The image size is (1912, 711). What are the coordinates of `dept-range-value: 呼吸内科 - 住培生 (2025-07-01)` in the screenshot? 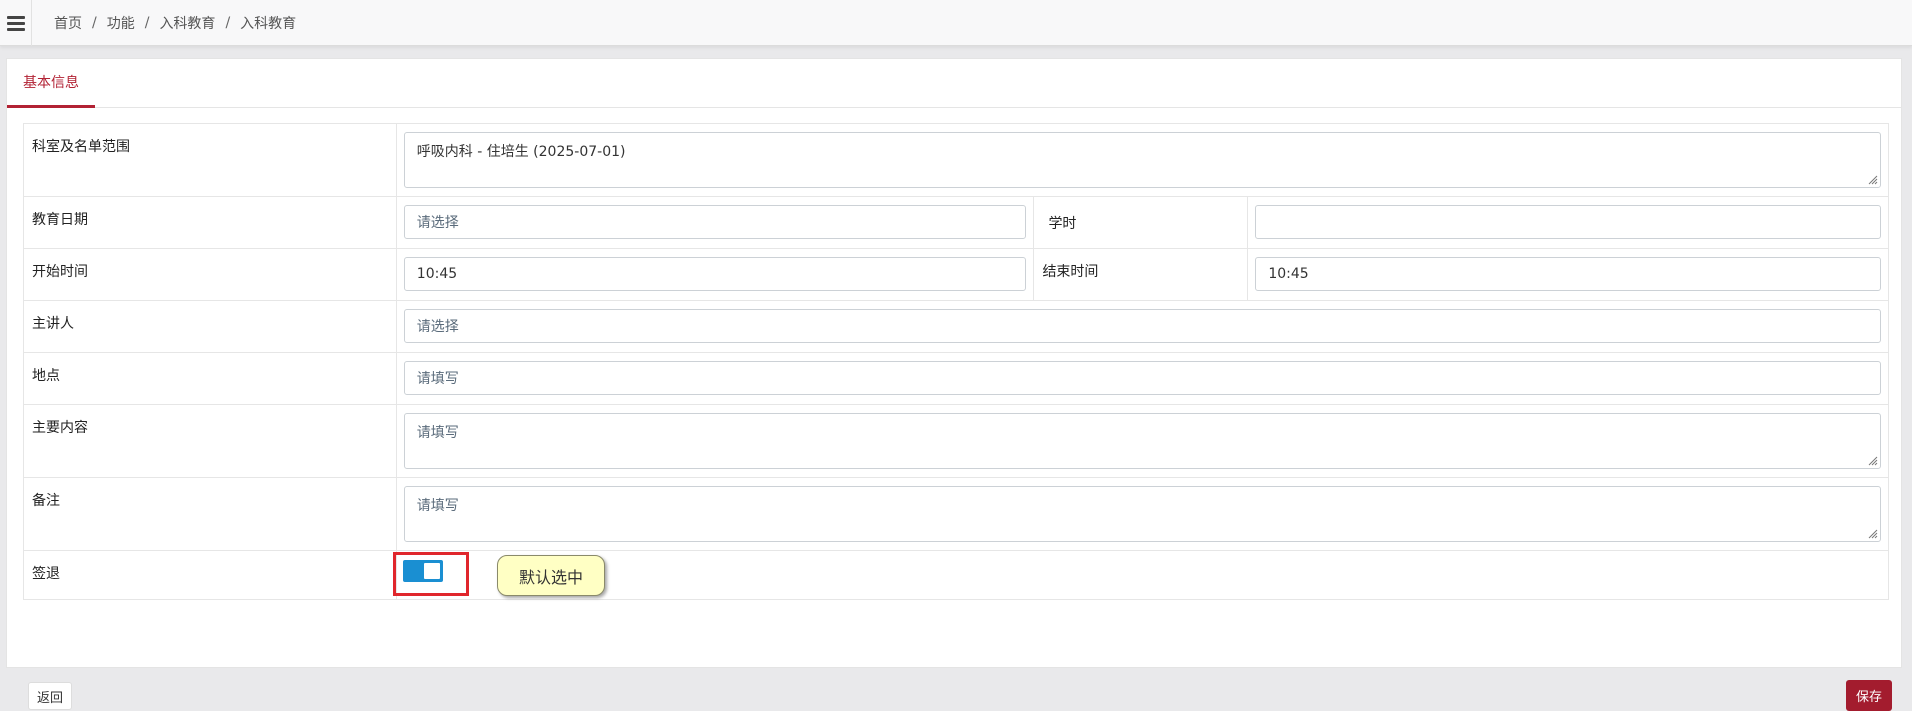 It's located at (521, 152).